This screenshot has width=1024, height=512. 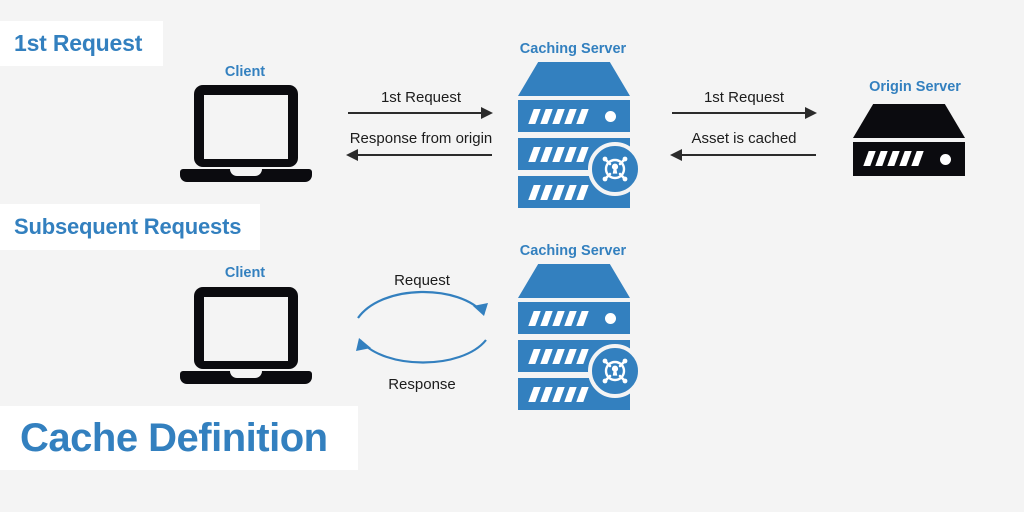 What do you see at coordinates (174, 437) in the screenshot?
I see `page-title-label: Cache Definition` at bounding box center [174, 437].